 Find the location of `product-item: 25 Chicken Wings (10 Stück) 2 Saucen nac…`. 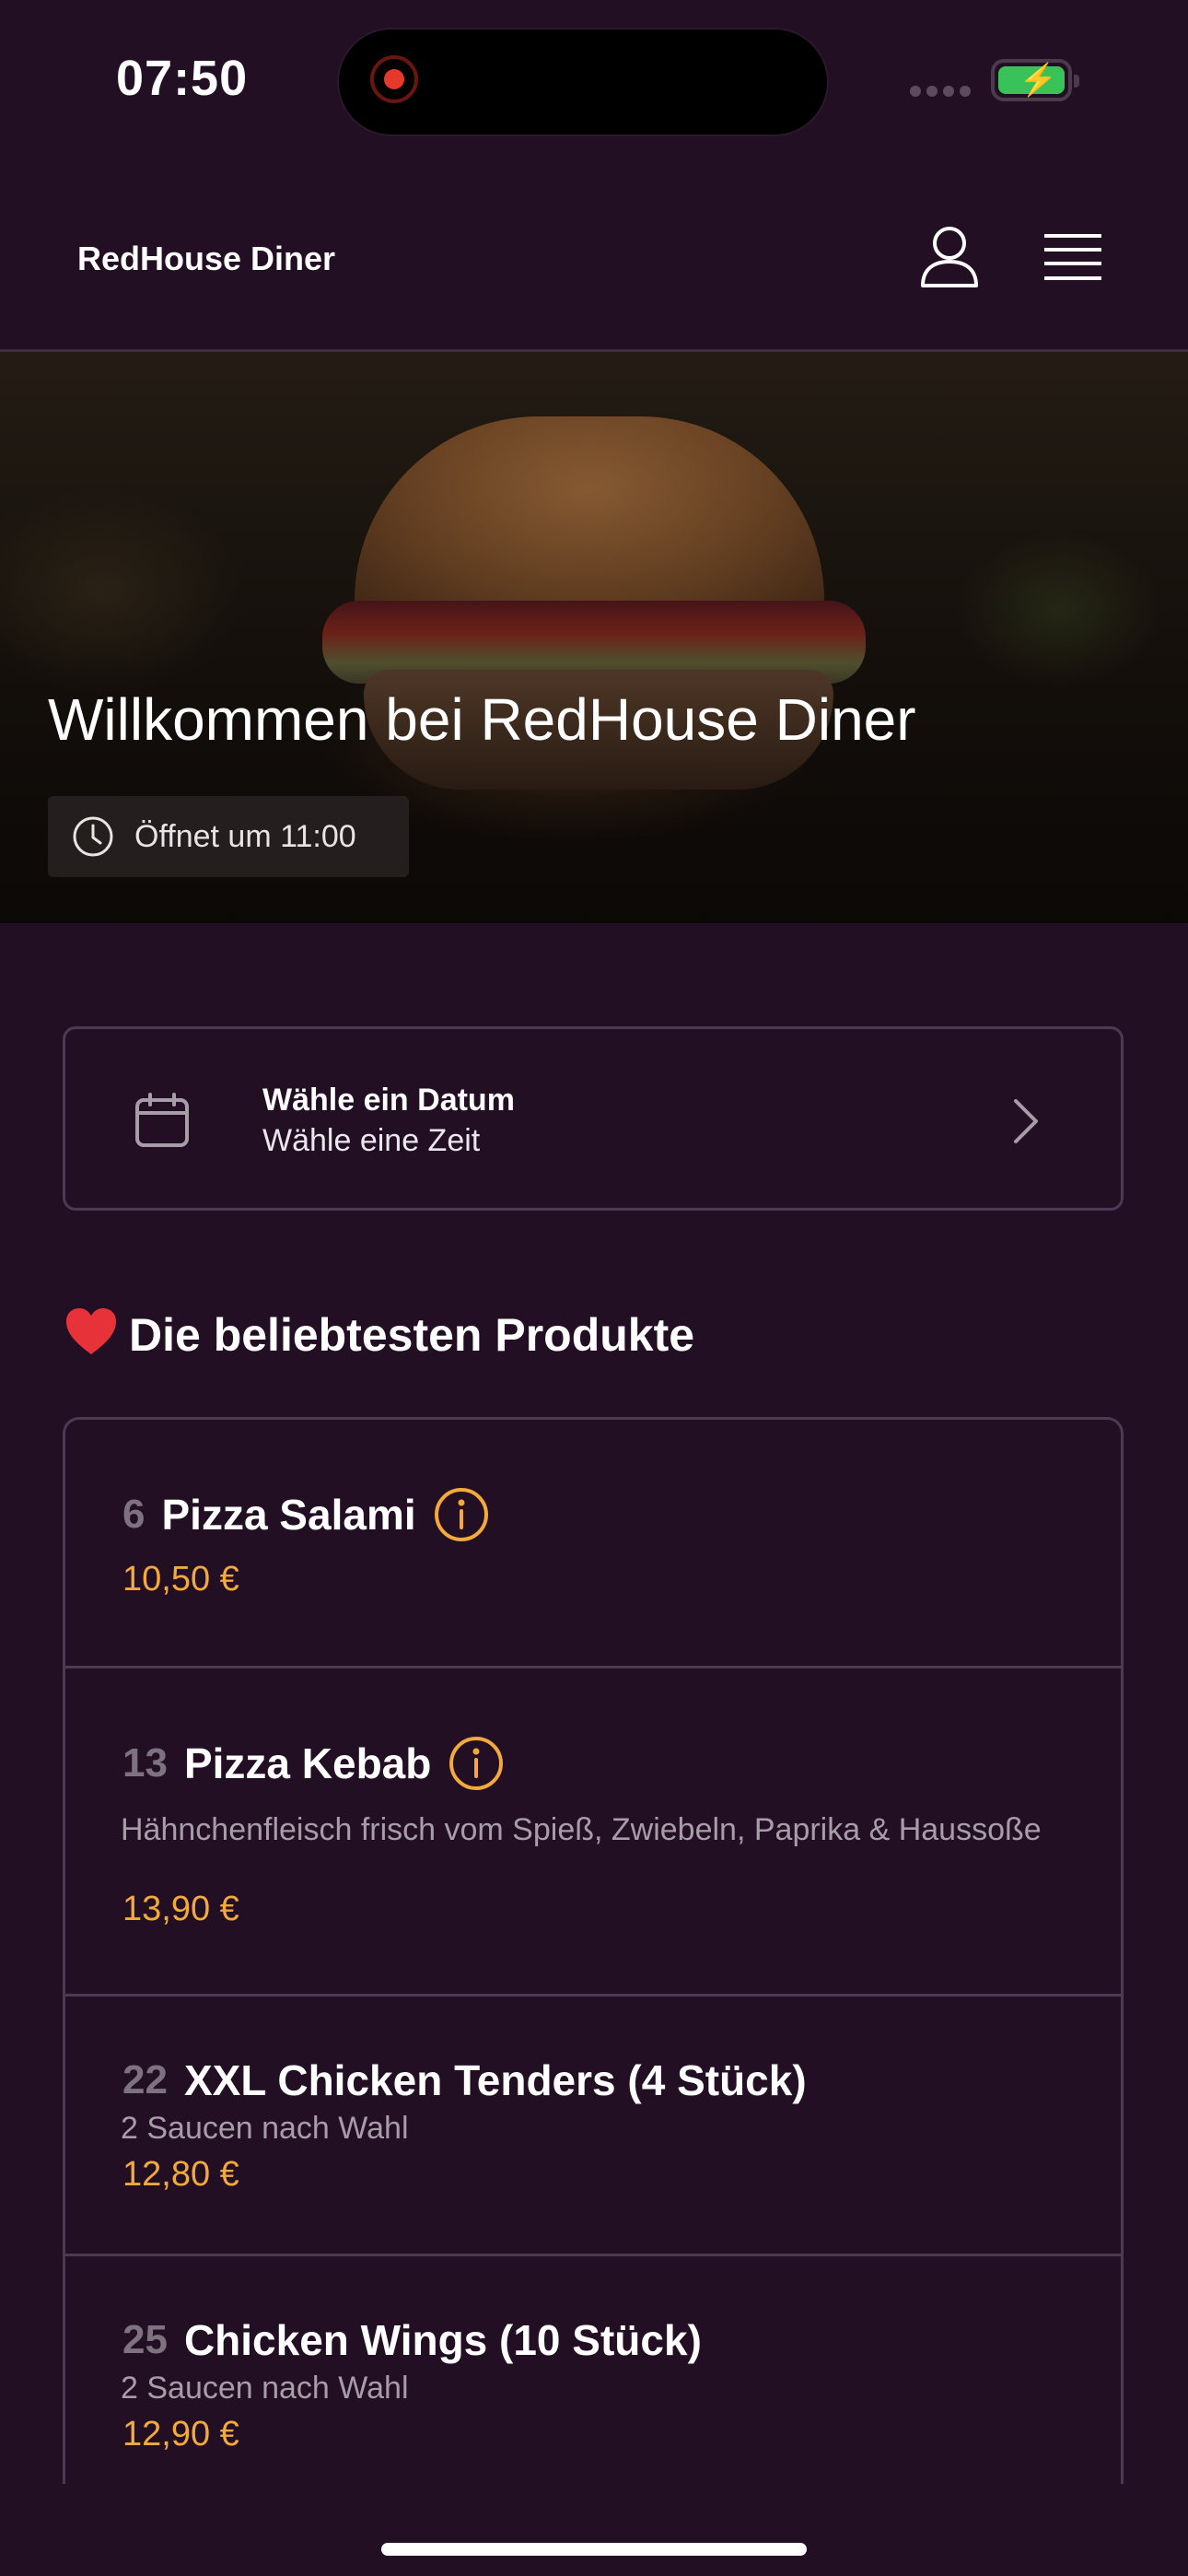

product-item: 25 Chicken Wings (10 Stück) 2 Saucen nac… is located at coordinates (593, 2370).